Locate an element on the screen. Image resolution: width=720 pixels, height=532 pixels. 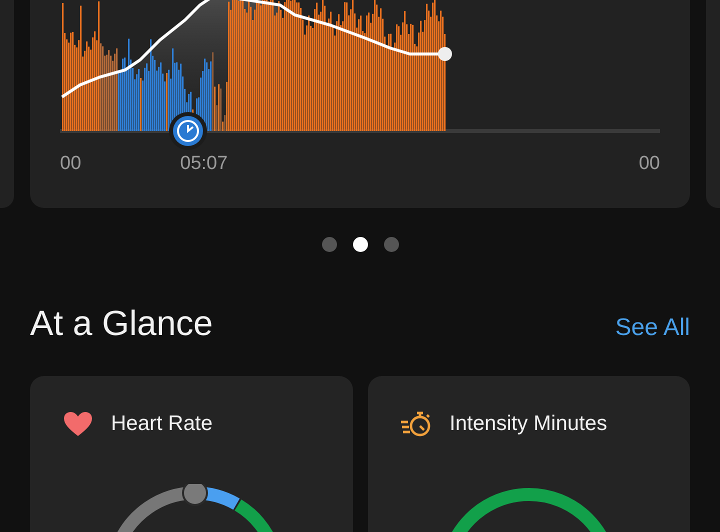
metric-card: Intensity Minutes is located at coordinates (529, 454).